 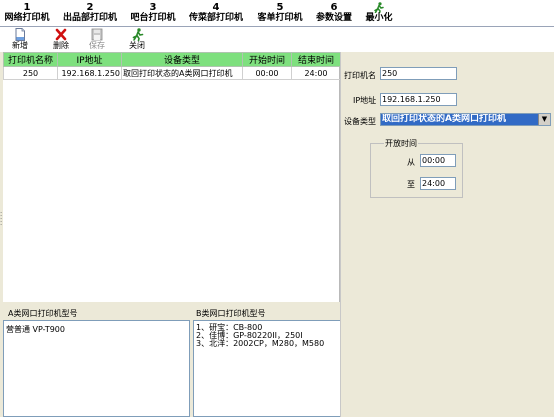 What do you see at coordinates (379, 18) in the screenshot?
I see `tab-label: 最小化` at bounding box center [379, 18].